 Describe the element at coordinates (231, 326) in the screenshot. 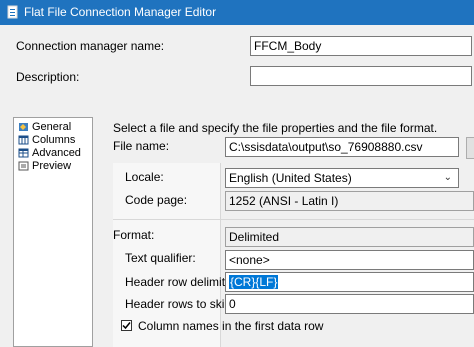

I see `column-names-label: Column names in the first data row` at that location.